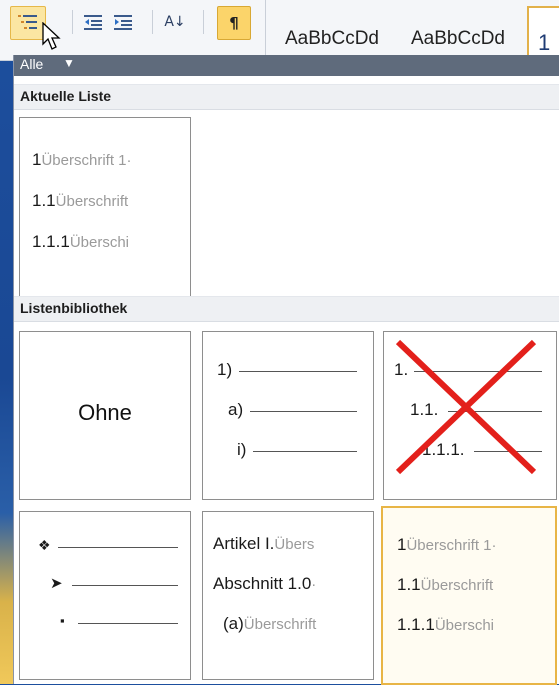  Describe the element at coordinates (286, 65) in the screenshot. I see `gallery-filter-dropdown: Alle ▼` at that location.